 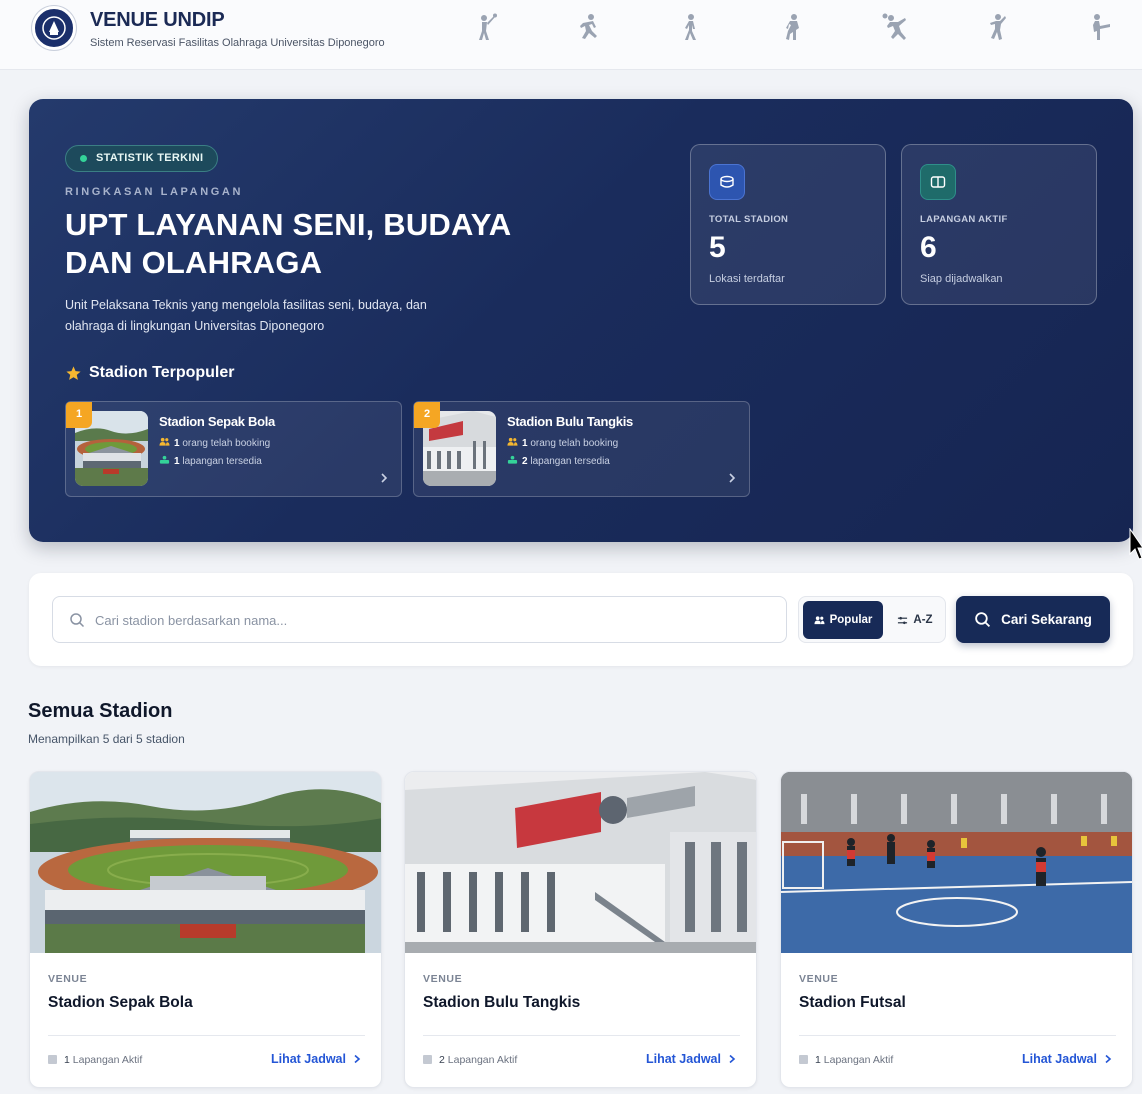 What do you see at coordinates (923, 620) in the screenshot?
I see `sort-az-label: A-Z` at bounding box center [923, 620].